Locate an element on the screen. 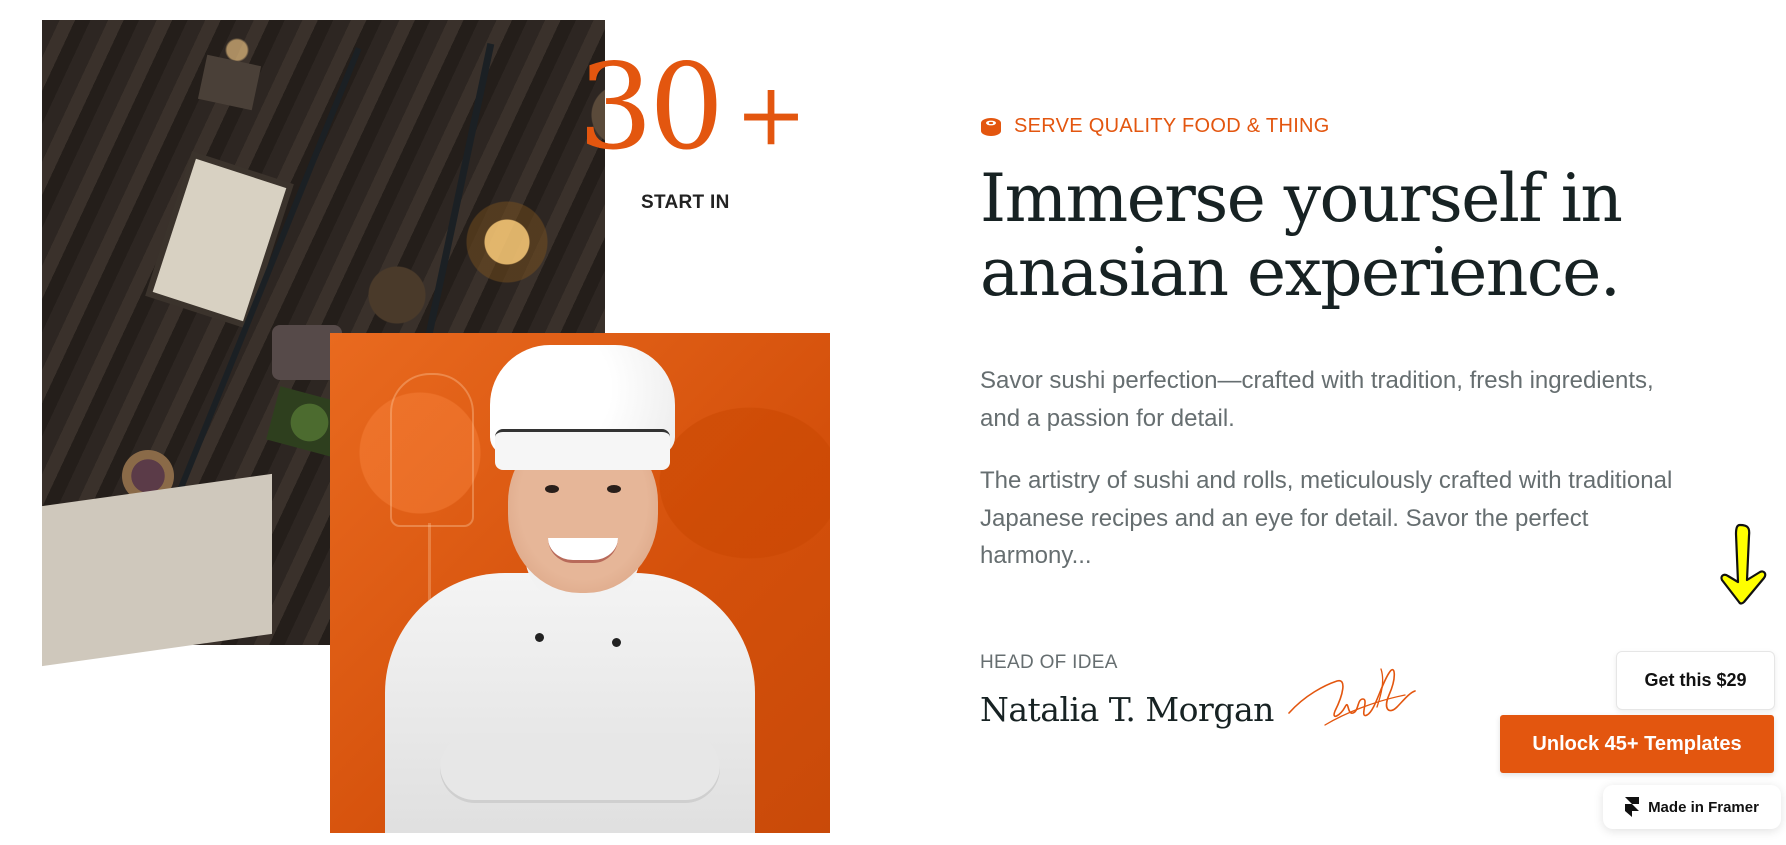 The width and height of the screenshot is (1786, 845). stat-label: START IN is located at coordinates (685, 202).